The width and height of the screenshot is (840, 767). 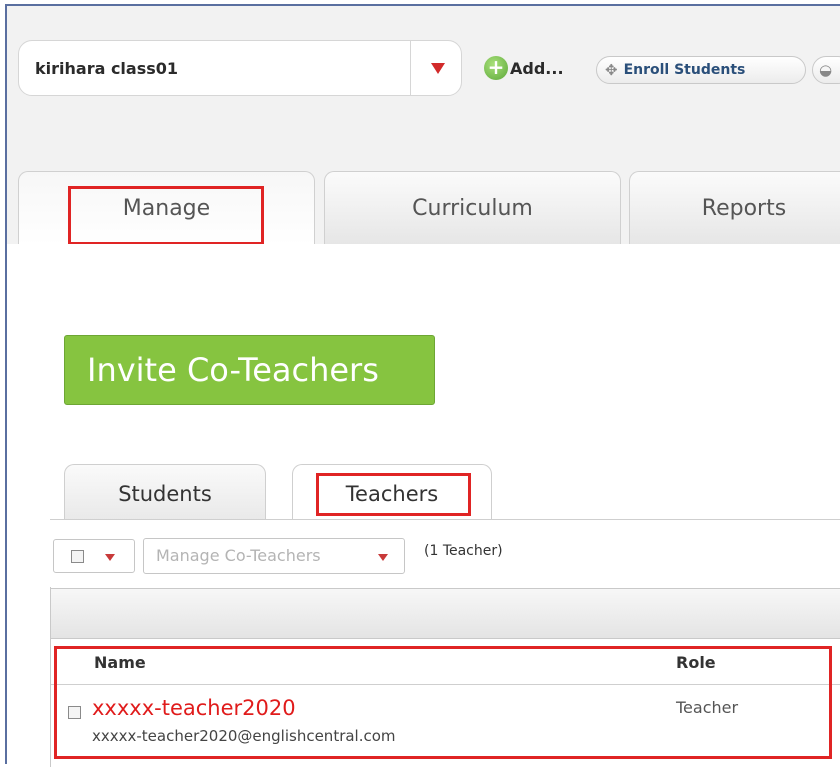 I want to click on manage-co-teachers-dropdown: Manage Co-Teachers, so click(x=274, y=556).